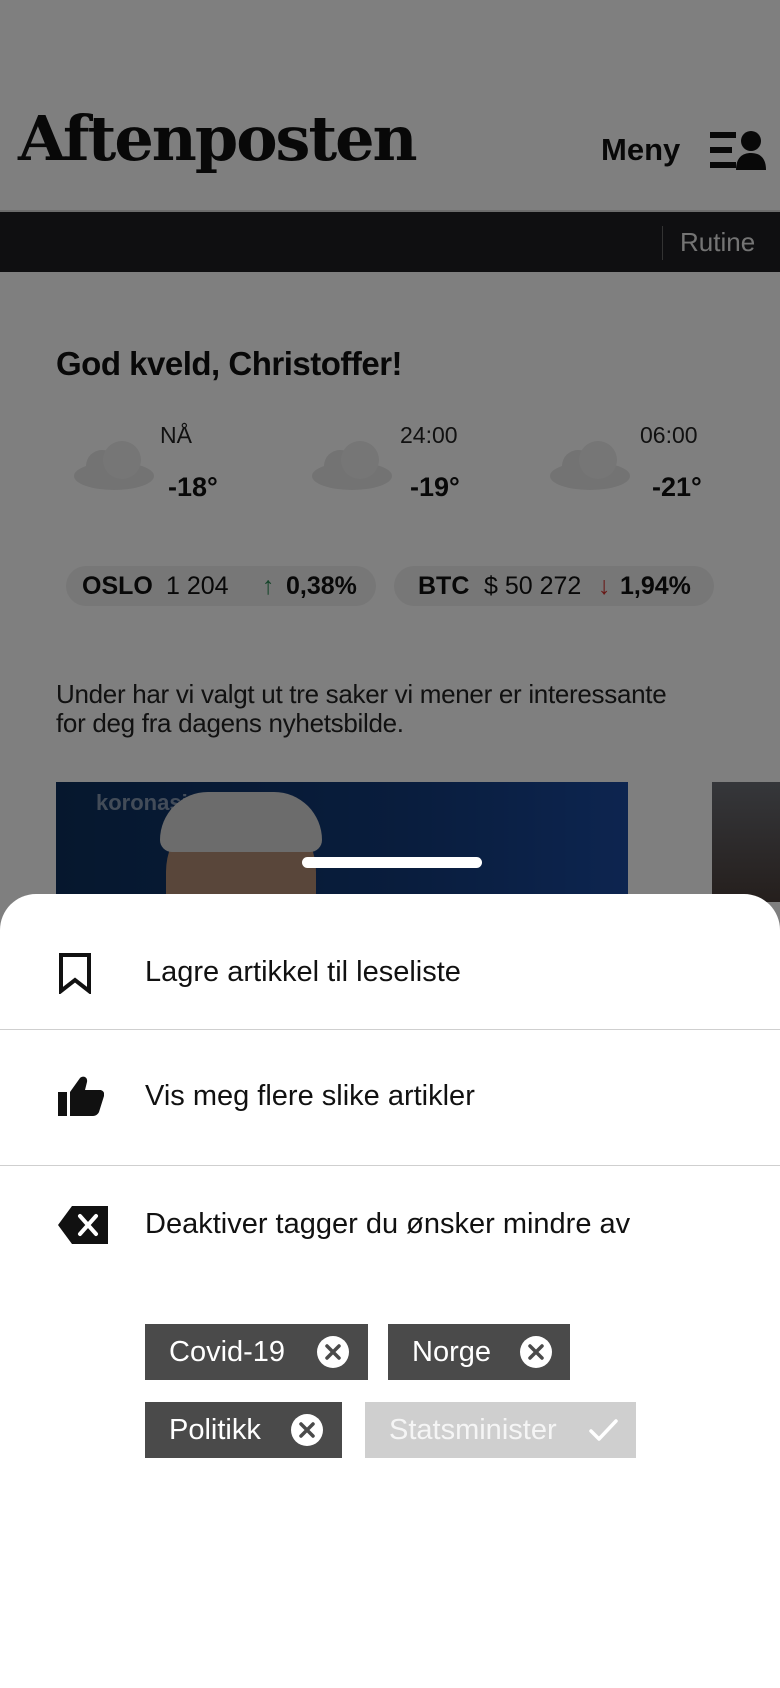 This screenshot has width=780, height=1688. I want to click on tag-label: Politikk, so click(215, 1430).